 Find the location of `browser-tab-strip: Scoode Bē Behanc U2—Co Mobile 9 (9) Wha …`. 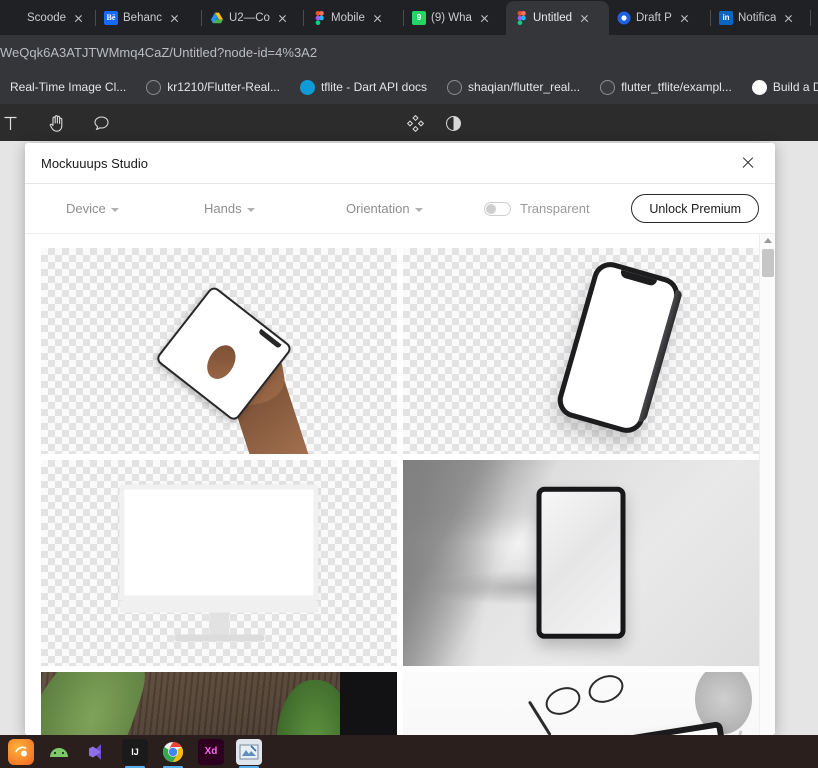

browser-tab-strip: Scoode Bē Behanc U2—Co Mobile 9 (9) Wha … is located at coordinates (409, 17).